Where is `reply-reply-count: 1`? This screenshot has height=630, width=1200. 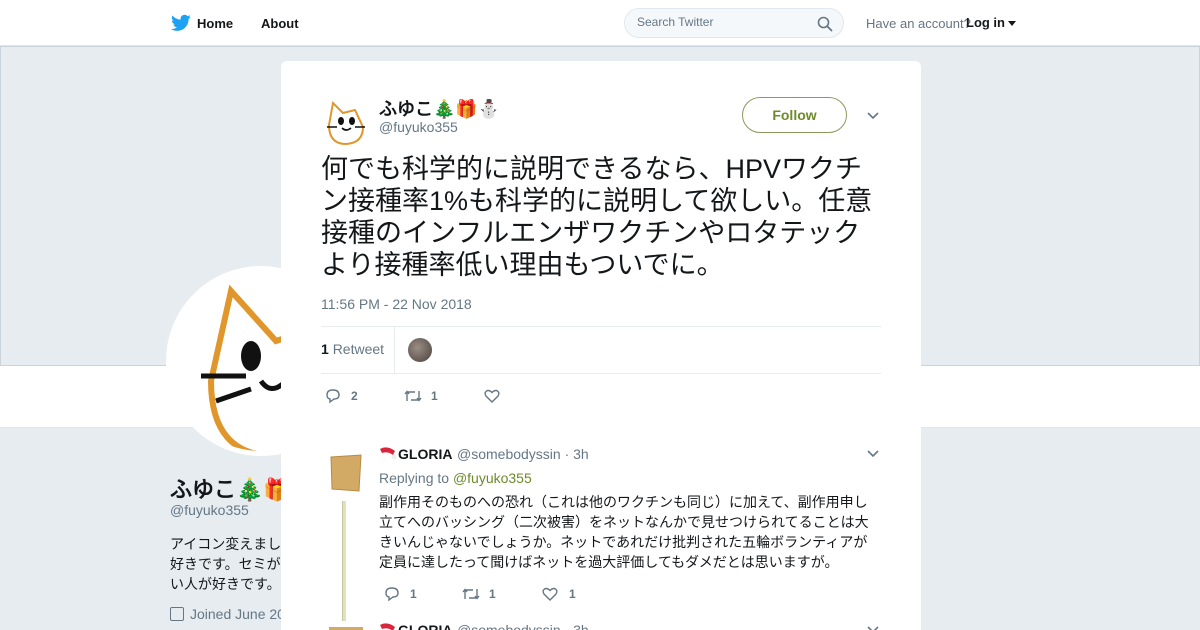
reply-reply-count: 1 is located at coordinates (413, 594).